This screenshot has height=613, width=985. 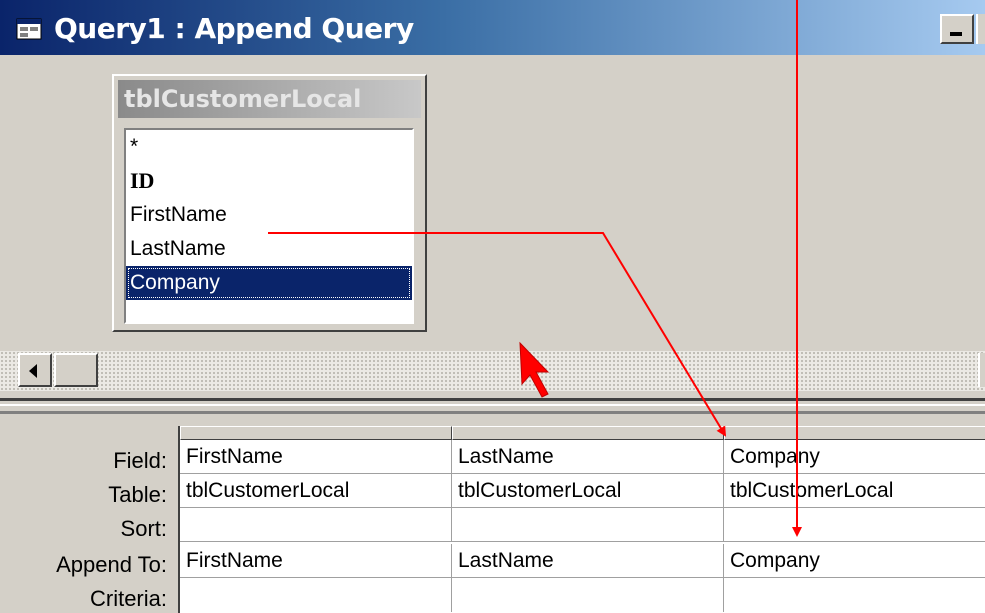 I want to click on scroll-thumb, so click(x=76, y=370).